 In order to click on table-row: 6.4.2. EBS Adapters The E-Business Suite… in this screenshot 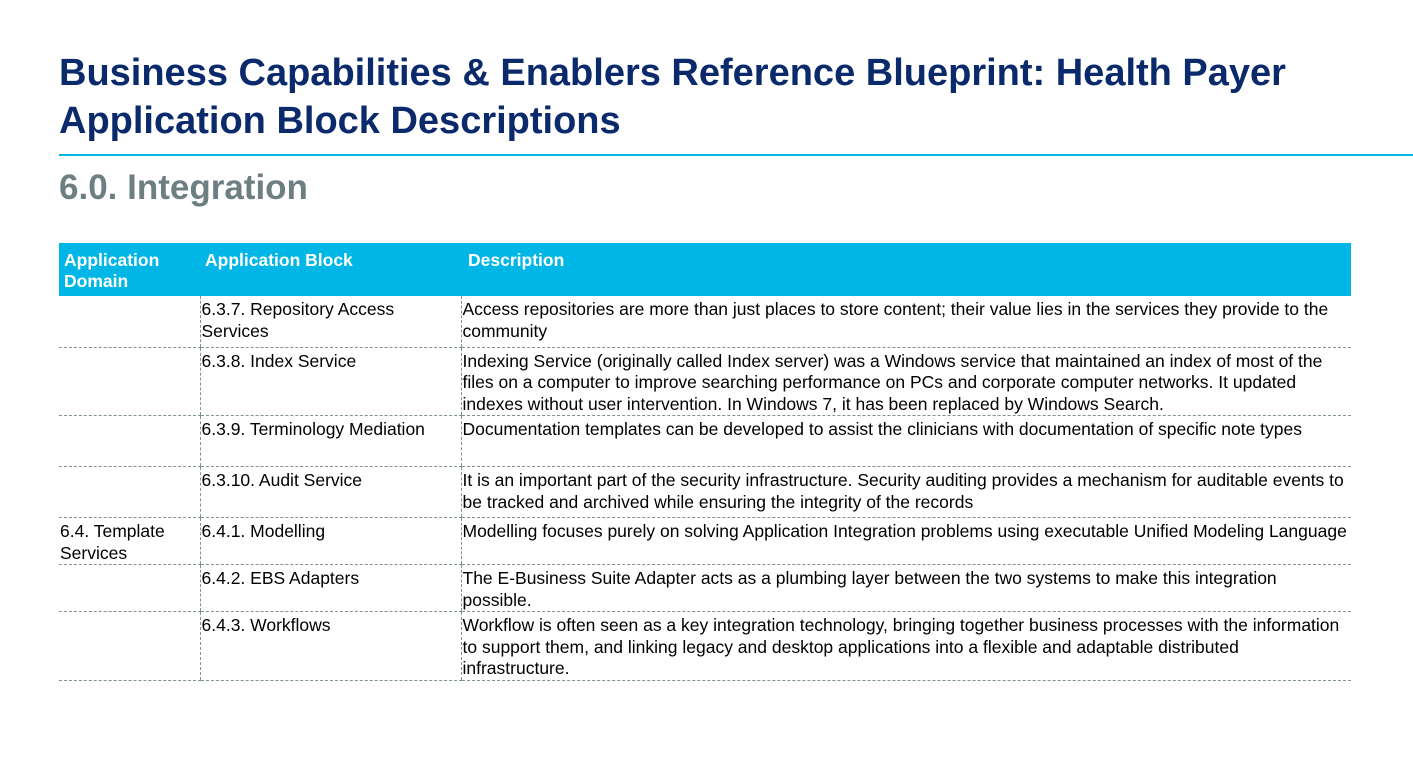, I will do `click(705, 588)`.